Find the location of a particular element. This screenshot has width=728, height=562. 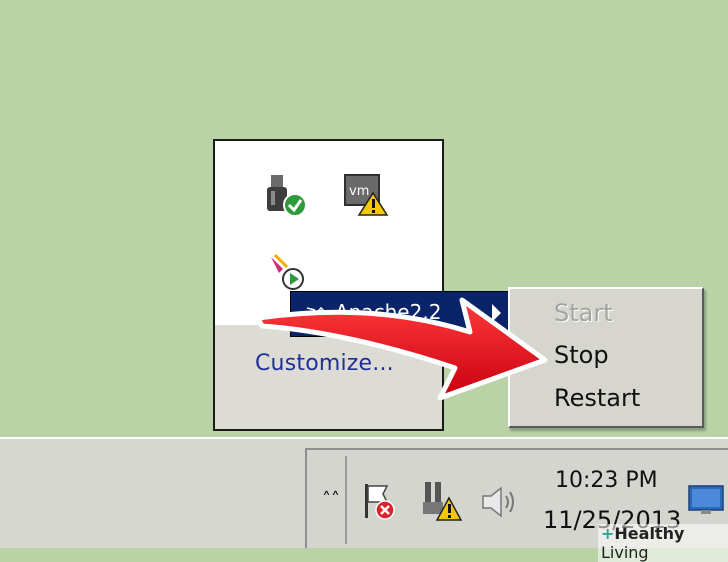

apache-service-menu-item: Apache2.2 is located at coordinates (400, 314).